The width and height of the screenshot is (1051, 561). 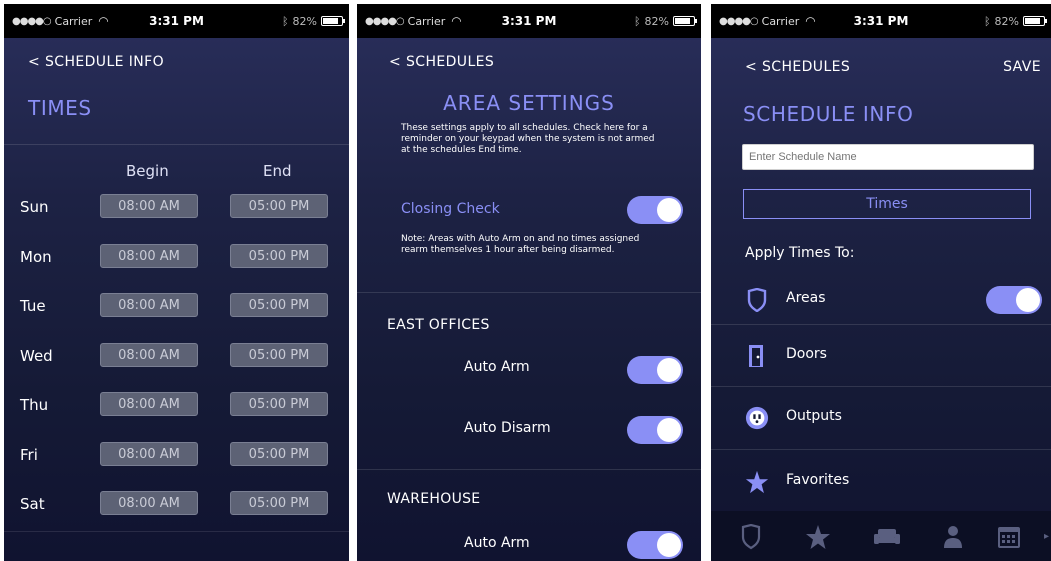 What do you see at coordinates (881, 356) in the screenshot?
I see `list-item-doors: Doors` at bounding box center [881, 356].